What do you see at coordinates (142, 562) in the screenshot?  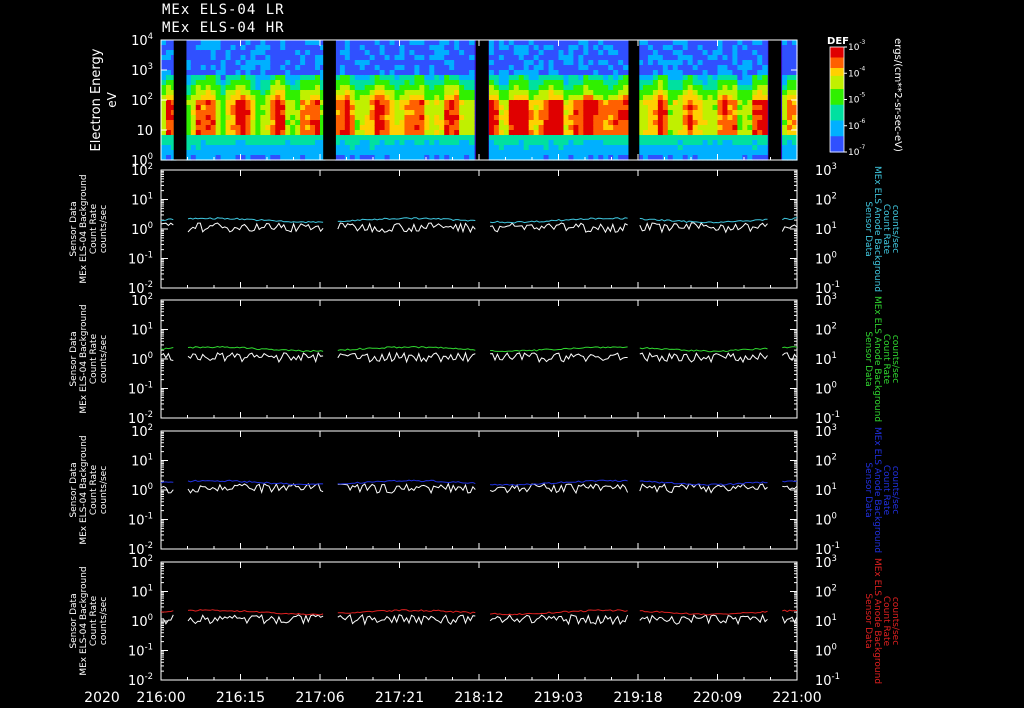 I see `left-tick-label: 102` at bounding box center [142, 562].